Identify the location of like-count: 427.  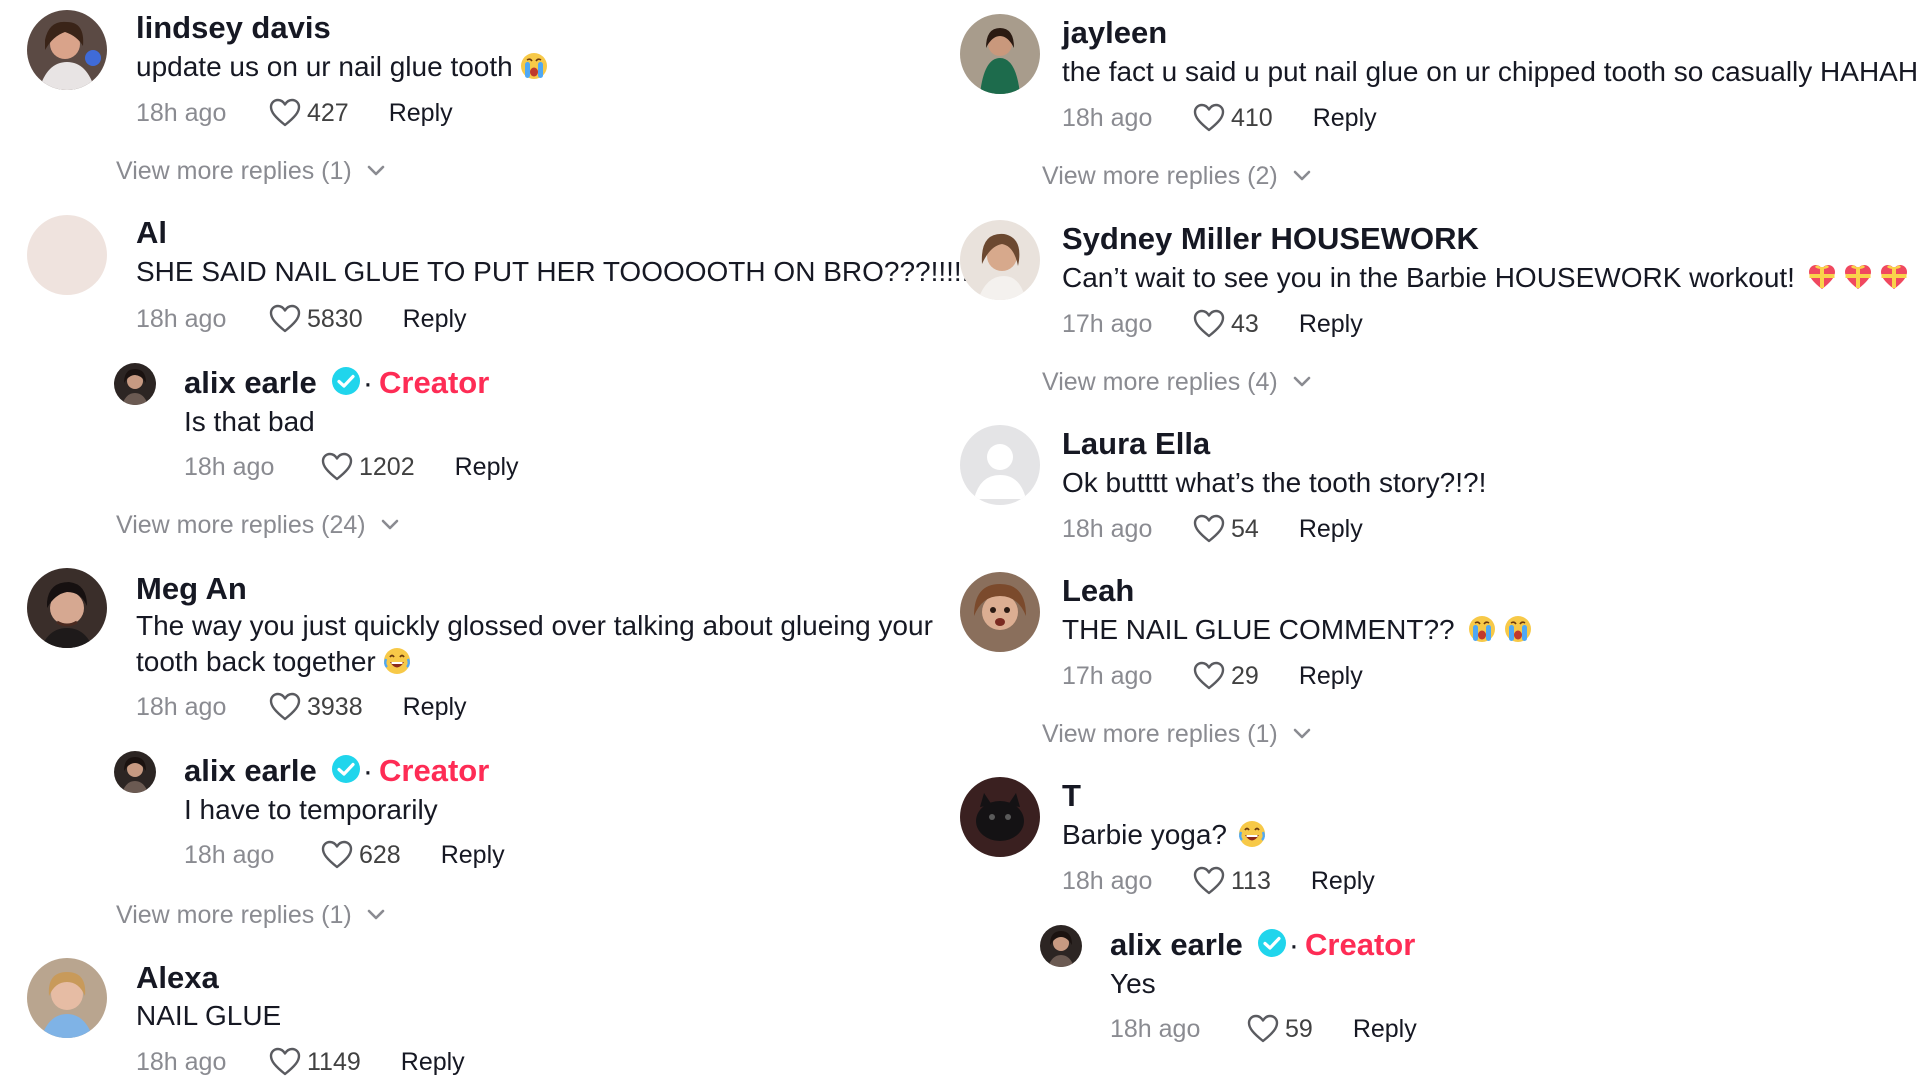
(328, 113).